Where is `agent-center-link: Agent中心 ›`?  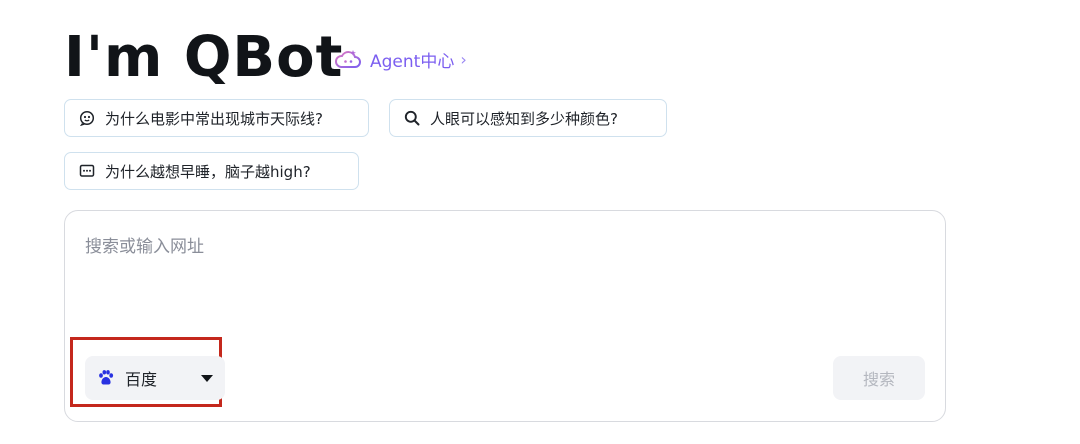 agent-center-link: Agent中心 › is located at coordinates (400, 59).